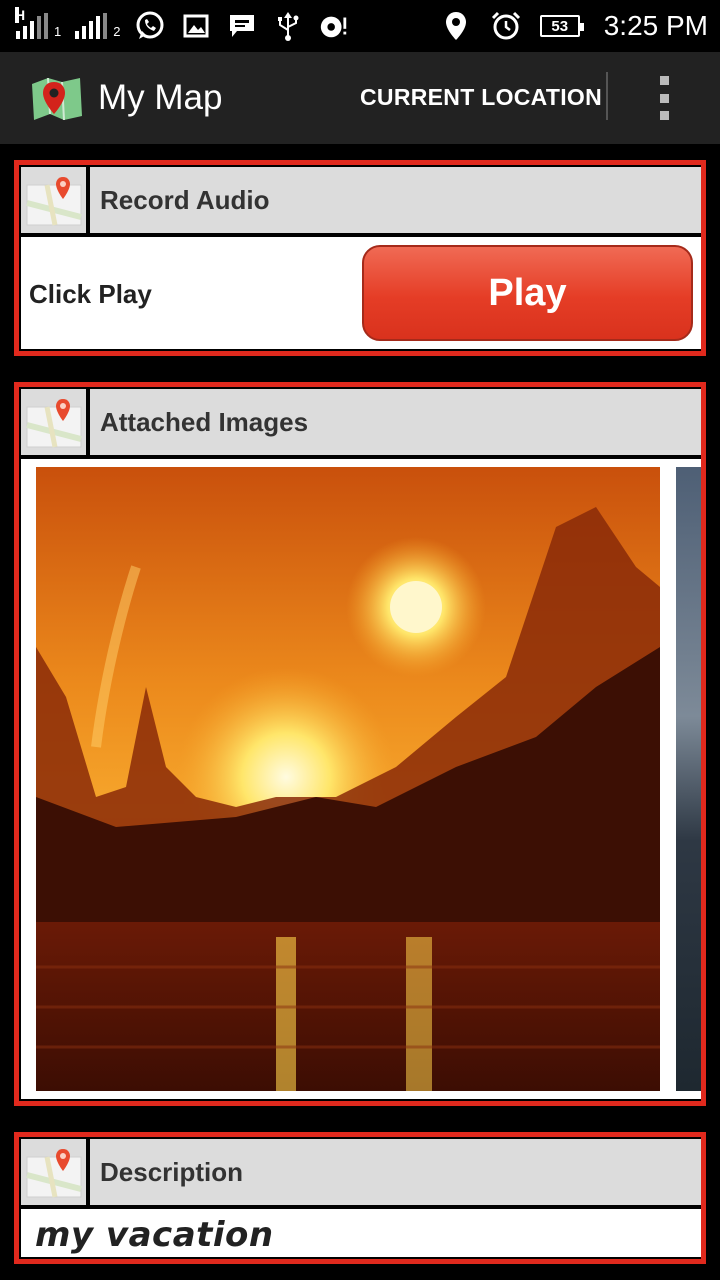 Image resolution: width=720 pixels, height=1280 pixels. Describe the element at coordinates (20, 15) in the screenshot. I see `network-type: H` at that location.